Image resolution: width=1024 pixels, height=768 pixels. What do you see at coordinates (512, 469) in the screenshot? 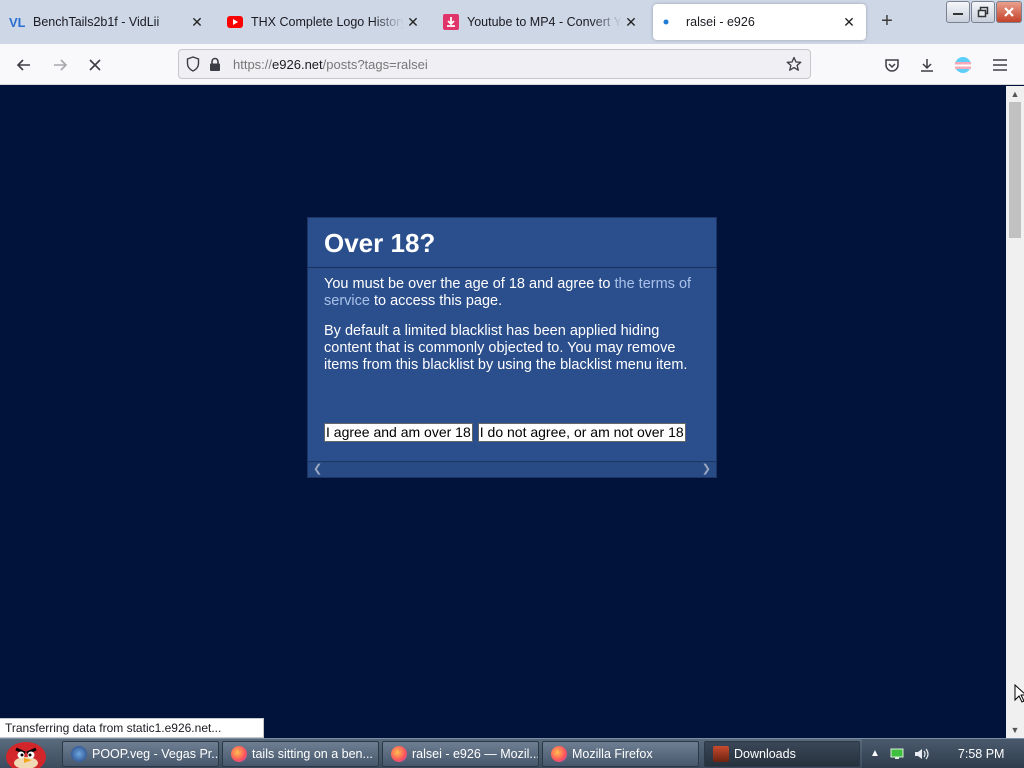
I see `dialog-horizontal-scrollbar: ❮ ❯` at bounding box center [512, 469].